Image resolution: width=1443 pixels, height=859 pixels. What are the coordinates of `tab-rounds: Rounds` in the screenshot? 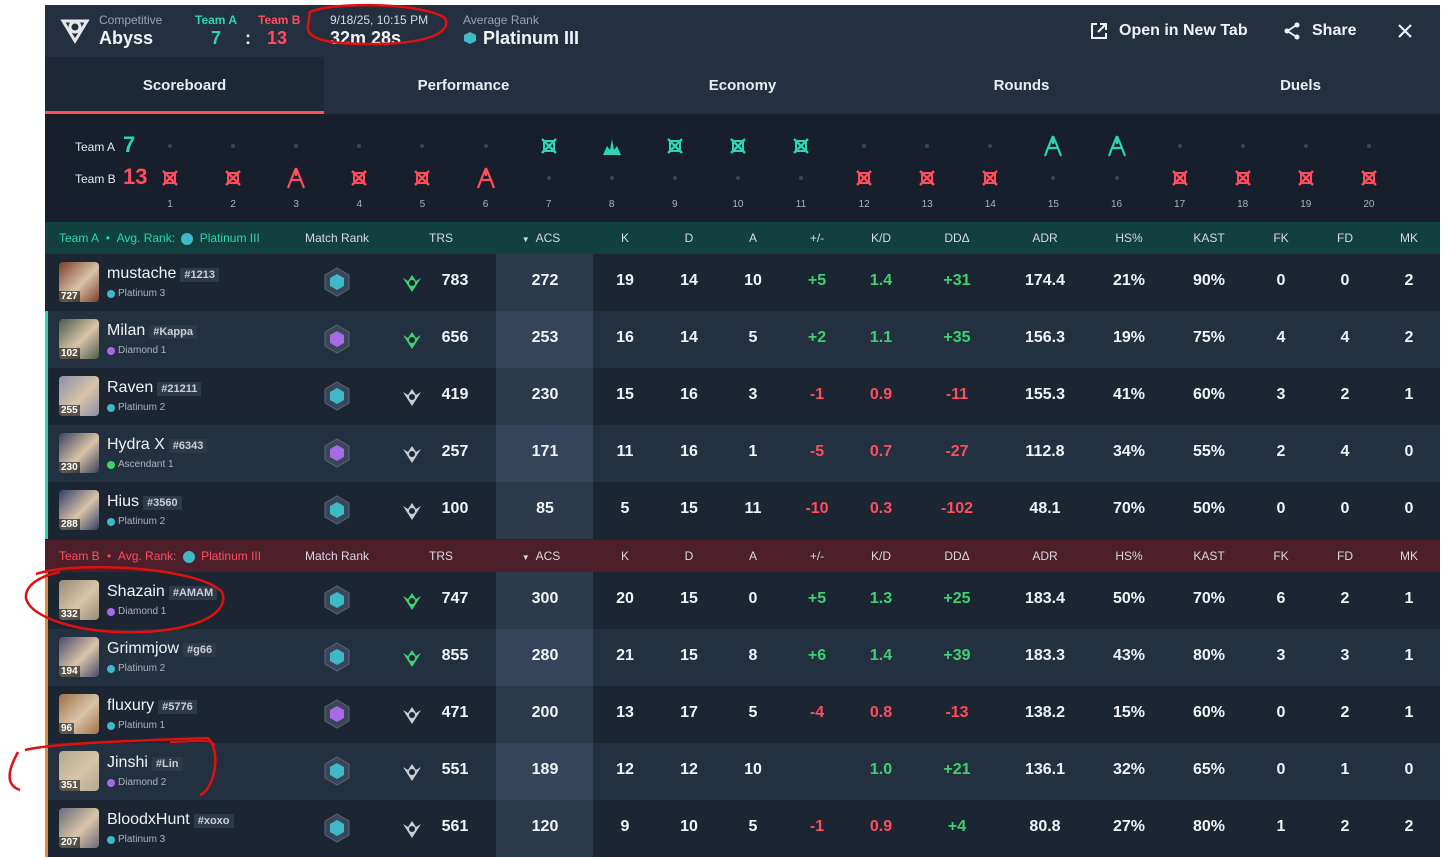 It's located at (1021, 85).